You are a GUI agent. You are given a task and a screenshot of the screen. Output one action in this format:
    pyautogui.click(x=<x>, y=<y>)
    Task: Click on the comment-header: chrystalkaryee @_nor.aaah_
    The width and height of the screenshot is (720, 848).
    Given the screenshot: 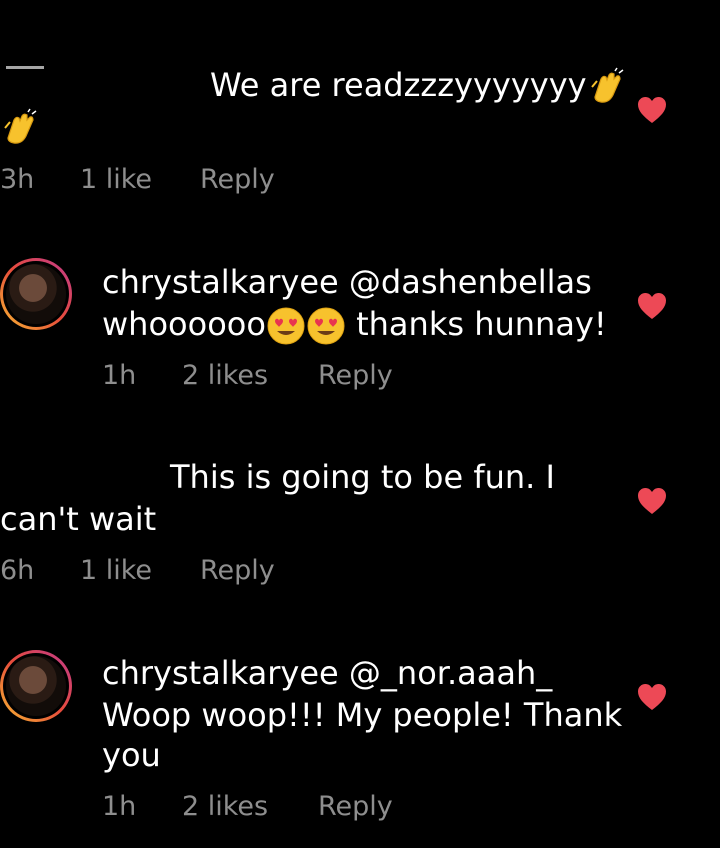 What is the action you would take?
    pyautogui.click(x=327, y=673)
    